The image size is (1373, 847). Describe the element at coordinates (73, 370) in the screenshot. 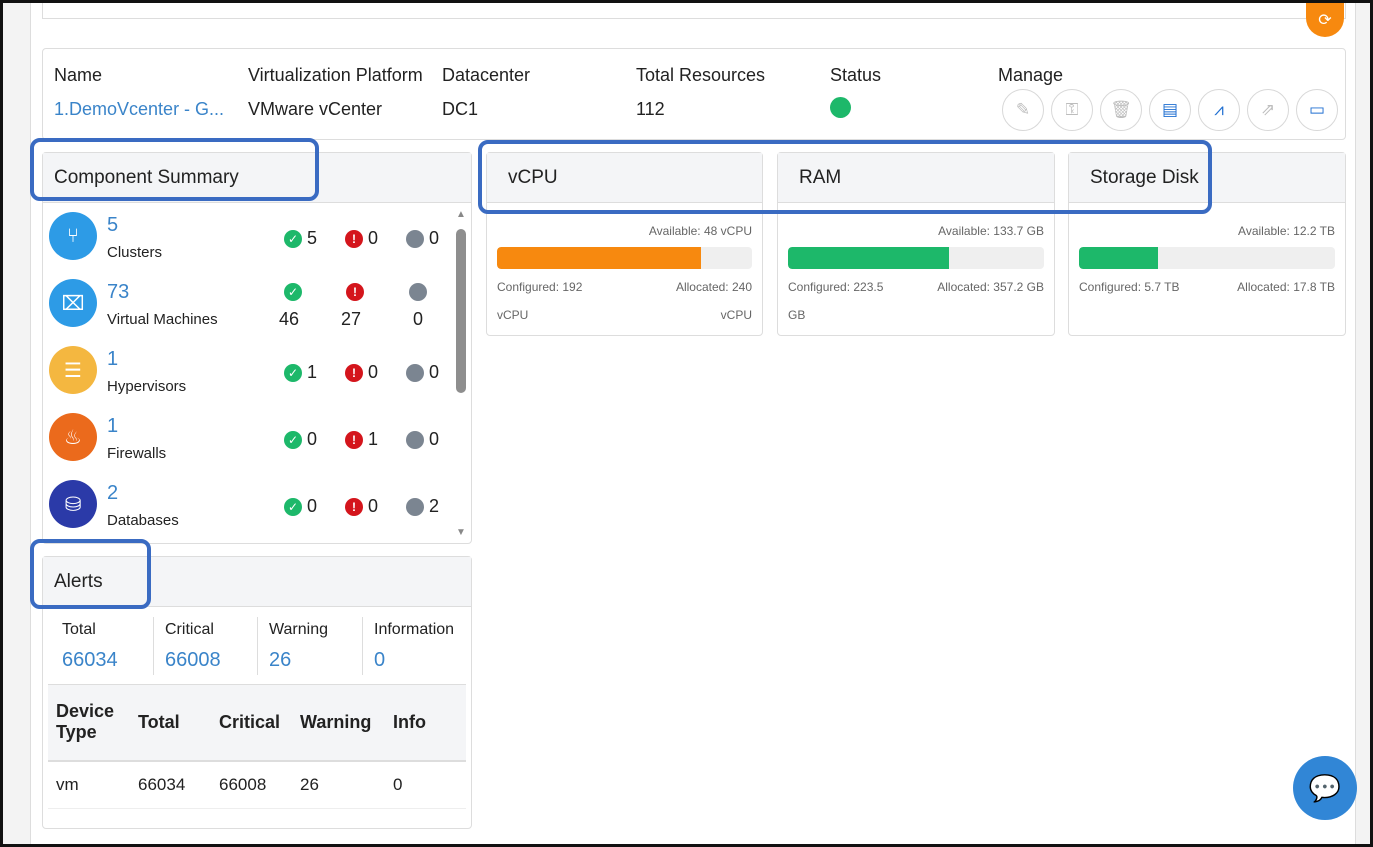

I see `server-icon: ☰` at that location.